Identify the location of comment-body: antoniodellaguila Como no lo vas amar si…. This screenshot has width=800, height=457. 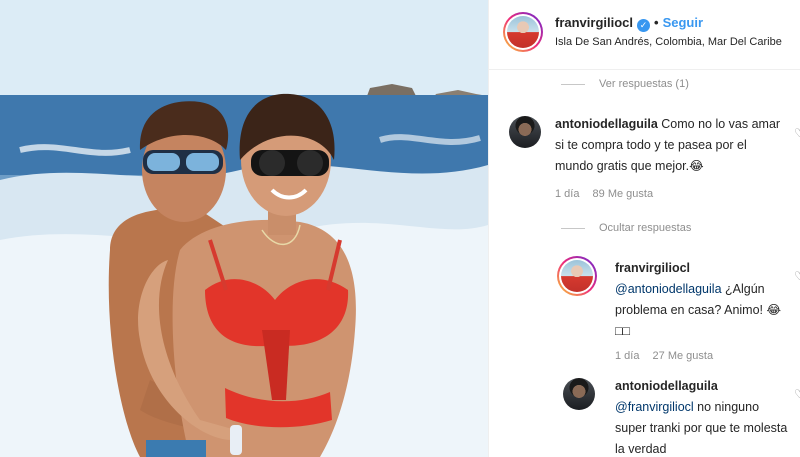
(670, 145).